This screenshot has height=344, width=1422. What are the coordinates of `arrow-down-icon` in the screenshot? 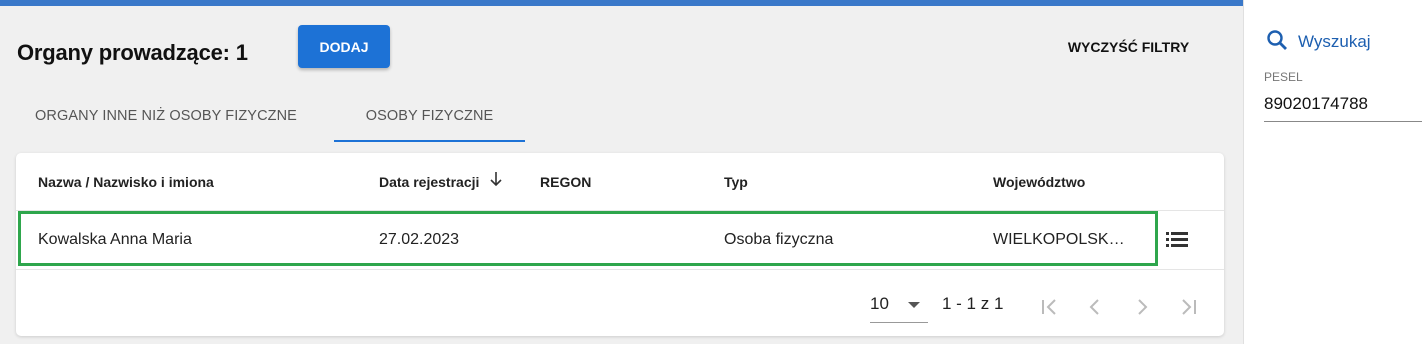 It's located at (496, 181).